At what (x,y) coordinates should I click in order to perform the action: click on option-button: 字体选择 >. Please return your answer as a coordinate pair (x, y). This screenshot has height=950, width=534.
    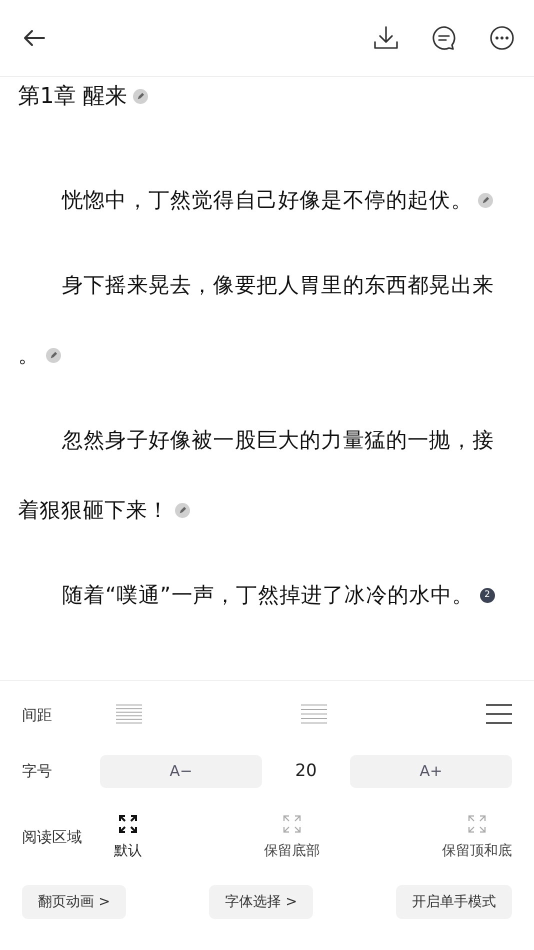
    Looking at the image, I should click on (261, 902).